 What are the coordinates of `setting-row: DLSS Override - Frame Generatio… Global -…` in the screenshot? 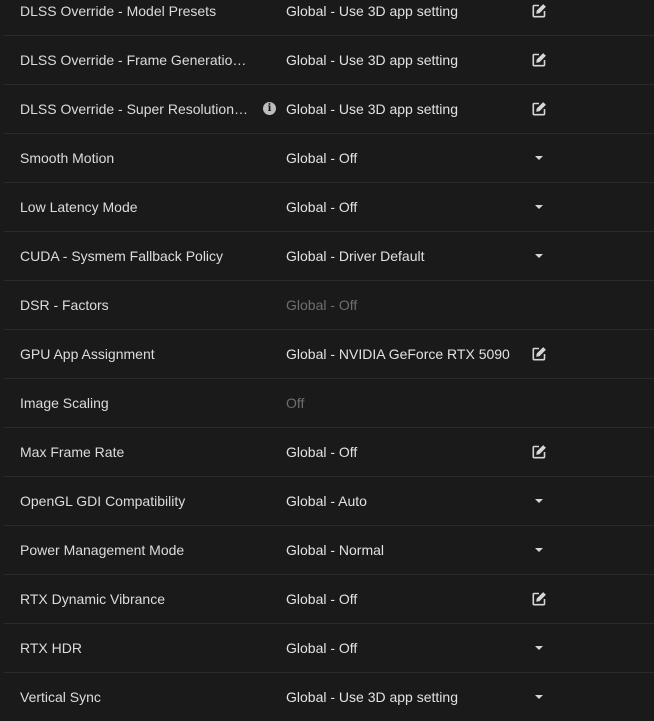 It's located at (329, 60).